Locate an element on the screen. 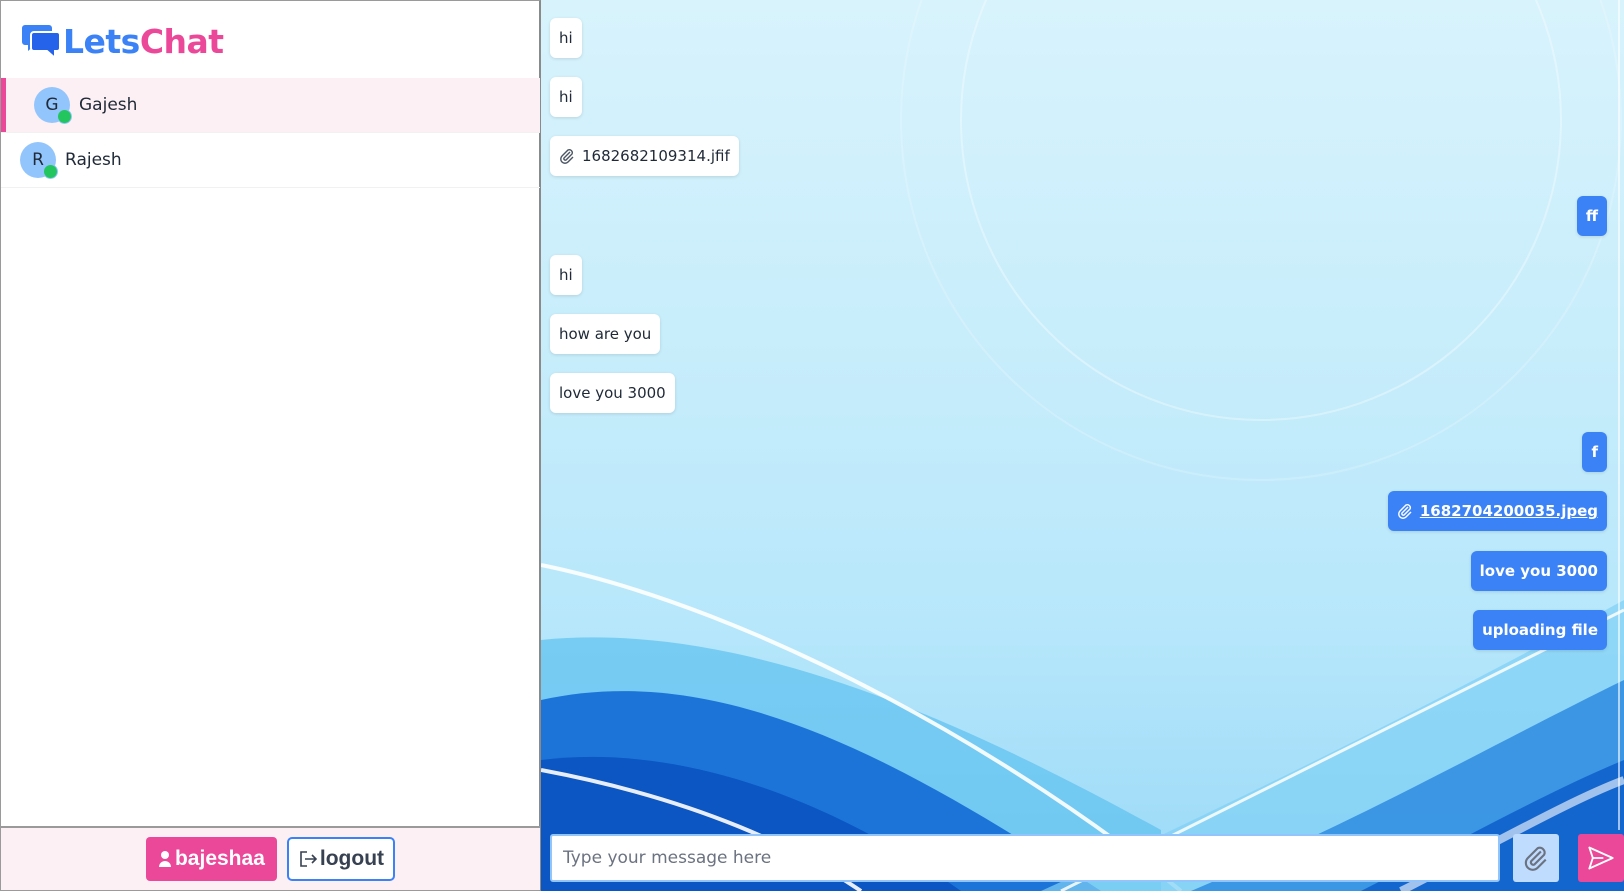 This screenshot has height=891, width=1624. profile-button: bajeshaa is located at coordinates (211, 859).